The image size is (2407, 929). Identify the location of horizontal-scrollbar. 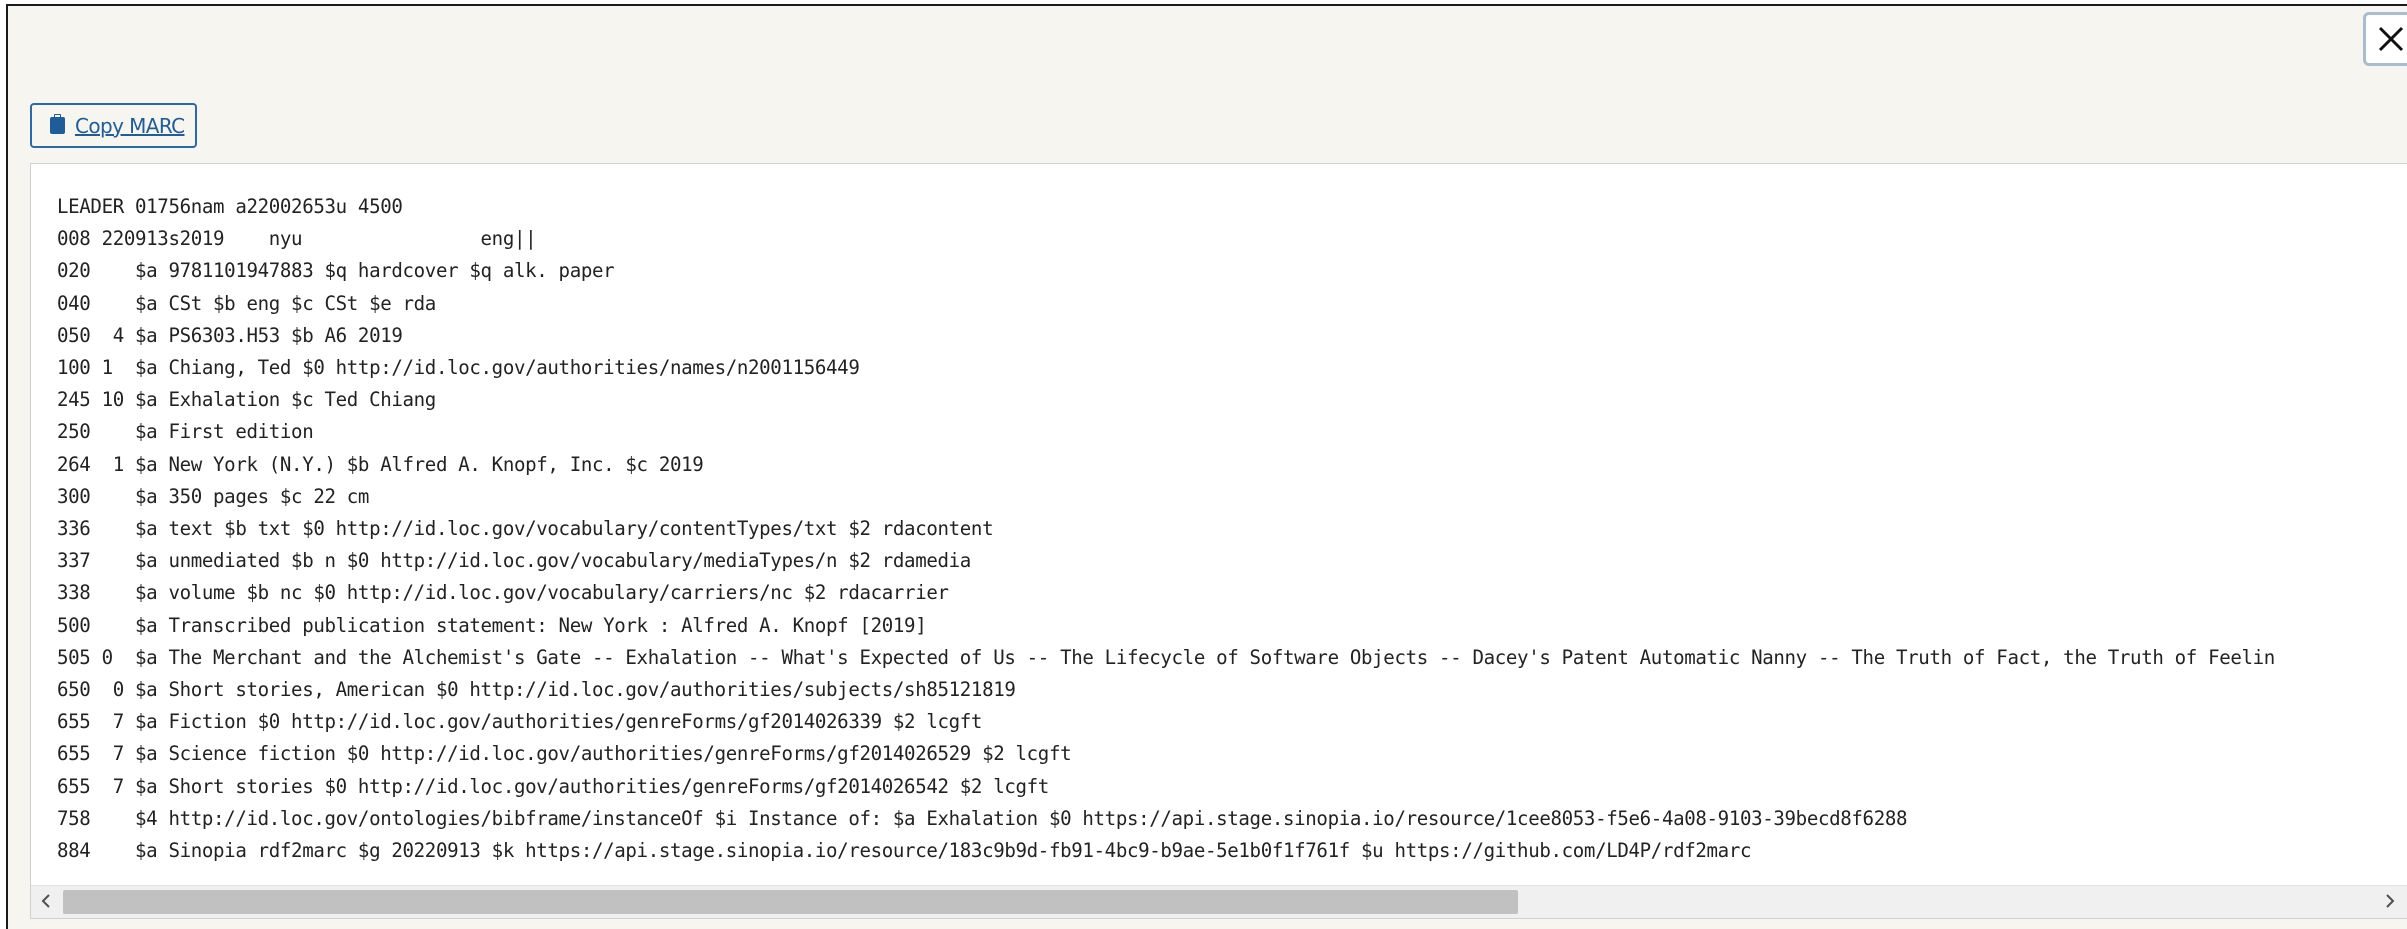
(1219, 901).